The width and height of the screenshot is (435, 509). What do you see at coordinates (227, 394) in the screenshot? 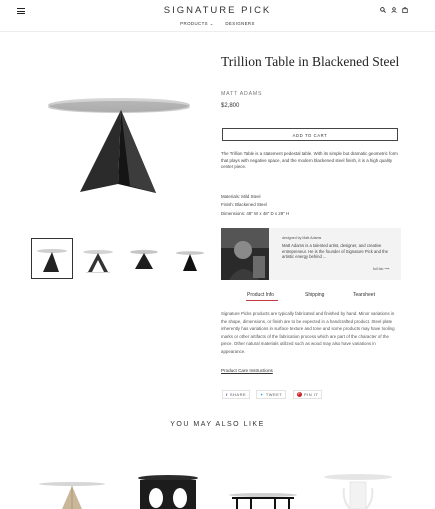
I see `facebook-icon: f` at bounding box center [227, 394].